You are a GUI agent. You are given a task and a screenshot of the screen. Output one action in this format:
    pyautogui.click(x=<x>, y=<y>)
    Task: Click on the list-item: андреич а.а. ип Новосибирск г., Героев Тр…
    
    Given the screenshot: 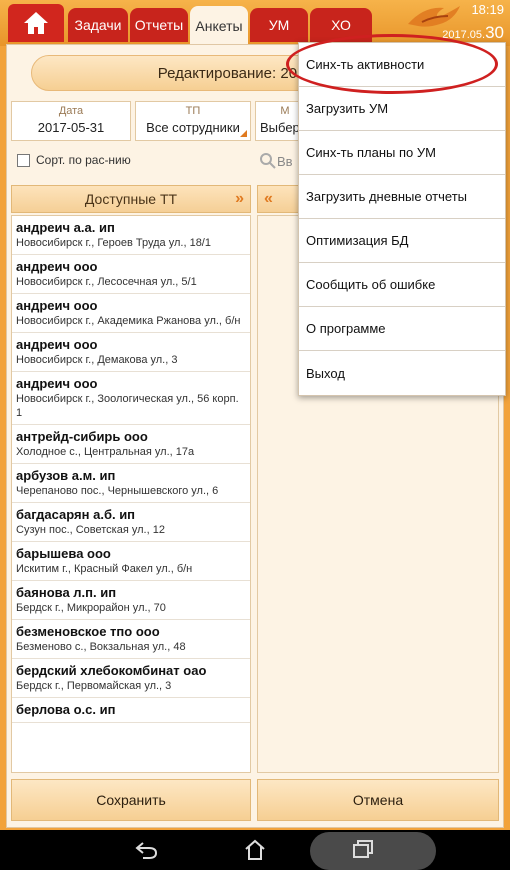 What is the action you would take?
    pyautogui.click(x=131, y=235)
    